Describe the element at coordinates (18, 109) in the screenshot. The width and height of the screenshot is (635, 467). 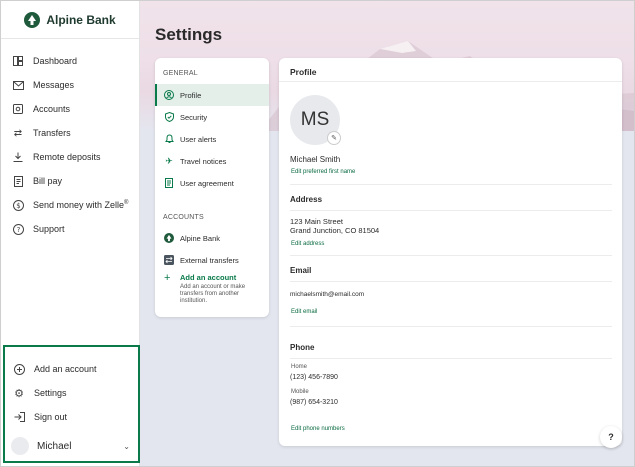
I see `accounts-icon` at that location.